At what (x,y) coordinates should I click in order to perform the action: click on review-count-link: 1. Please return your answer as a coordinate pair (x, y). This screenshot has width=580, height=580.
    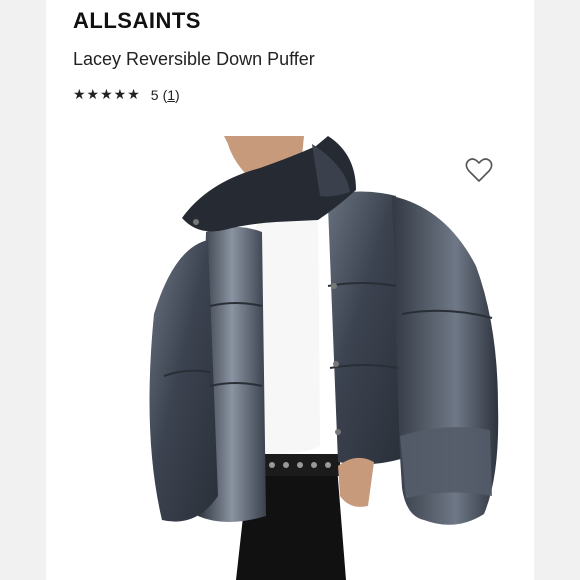
    Looking at the image, I should click on (171, 95).